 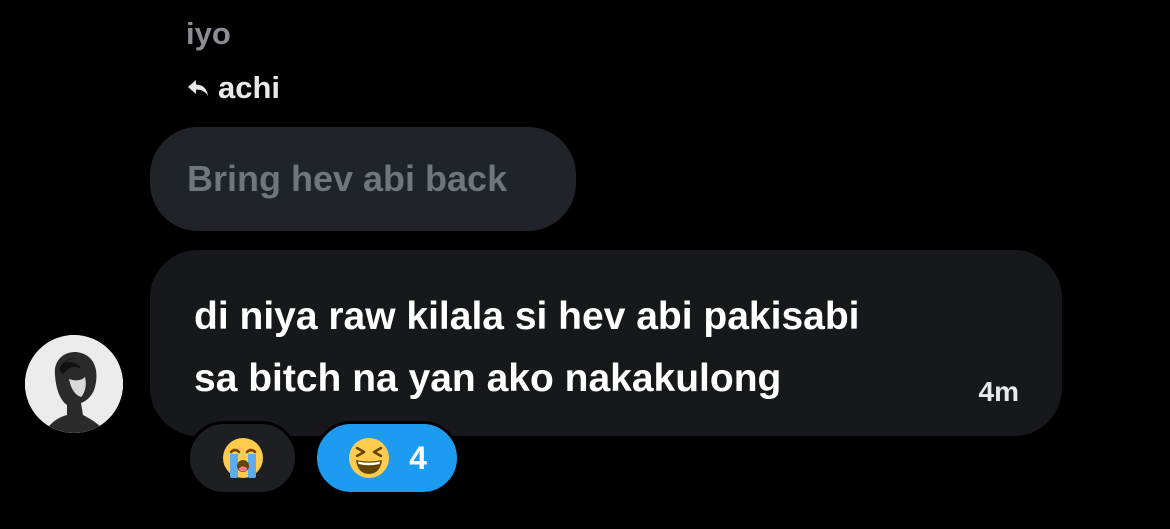 What do you see at coordinates (488, 378) in the screenshot?
I see `message-line: sa bitch na yan ako nakakulong` at bounding box center [488, 378].